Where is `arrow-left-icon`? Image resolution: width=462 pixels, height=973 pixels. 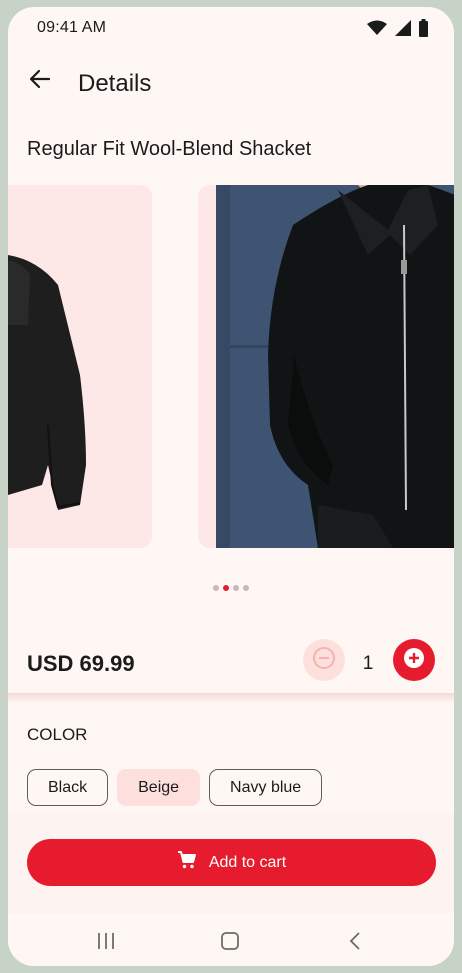
arrow-left-icon is located at coordinates (40, 81).